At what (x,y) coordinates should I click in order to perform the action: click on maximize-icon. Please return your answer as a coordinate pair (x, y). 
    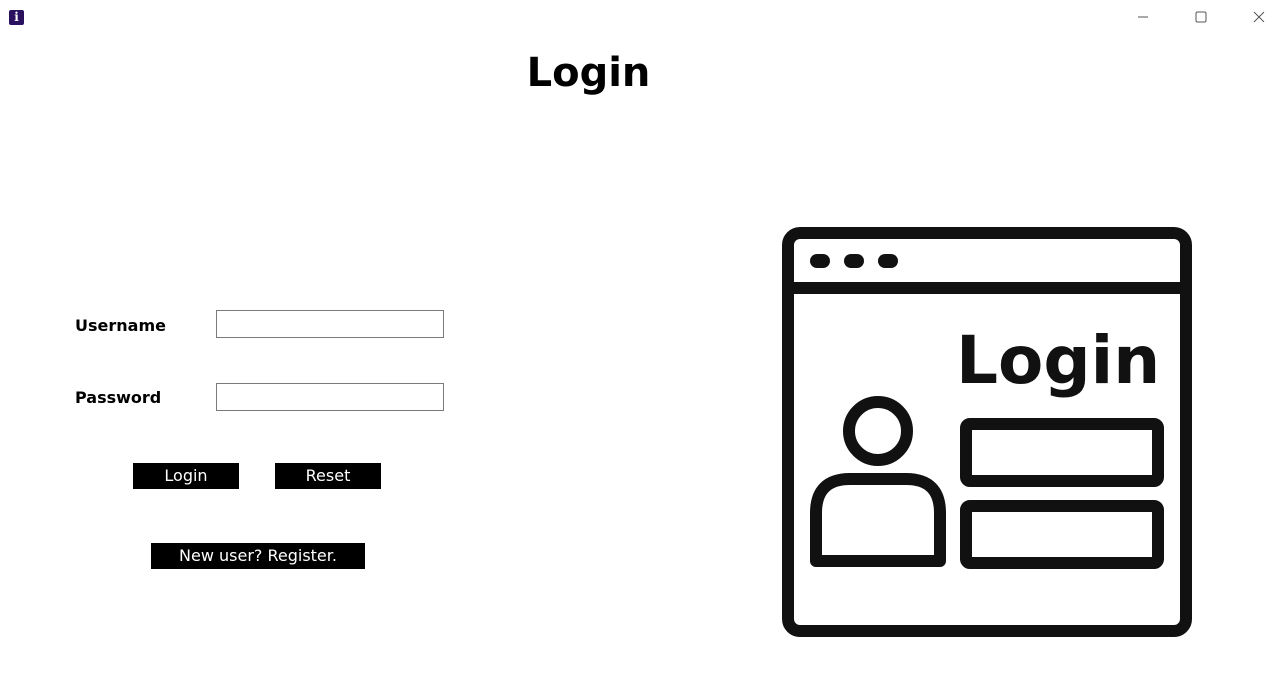
    Looking at the image, I should click on (1201, 17).